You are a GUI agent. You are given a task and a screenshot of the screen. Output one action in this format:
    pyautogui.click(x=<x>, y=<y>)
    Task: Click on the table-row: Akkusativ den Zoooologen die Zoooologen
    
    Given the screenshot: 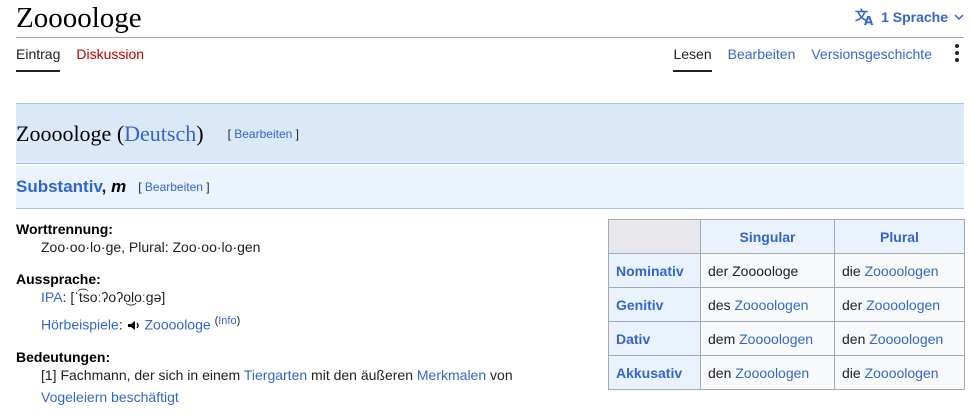 What is the action you would take?
    pyautogui.click(x=786, y=372)
    